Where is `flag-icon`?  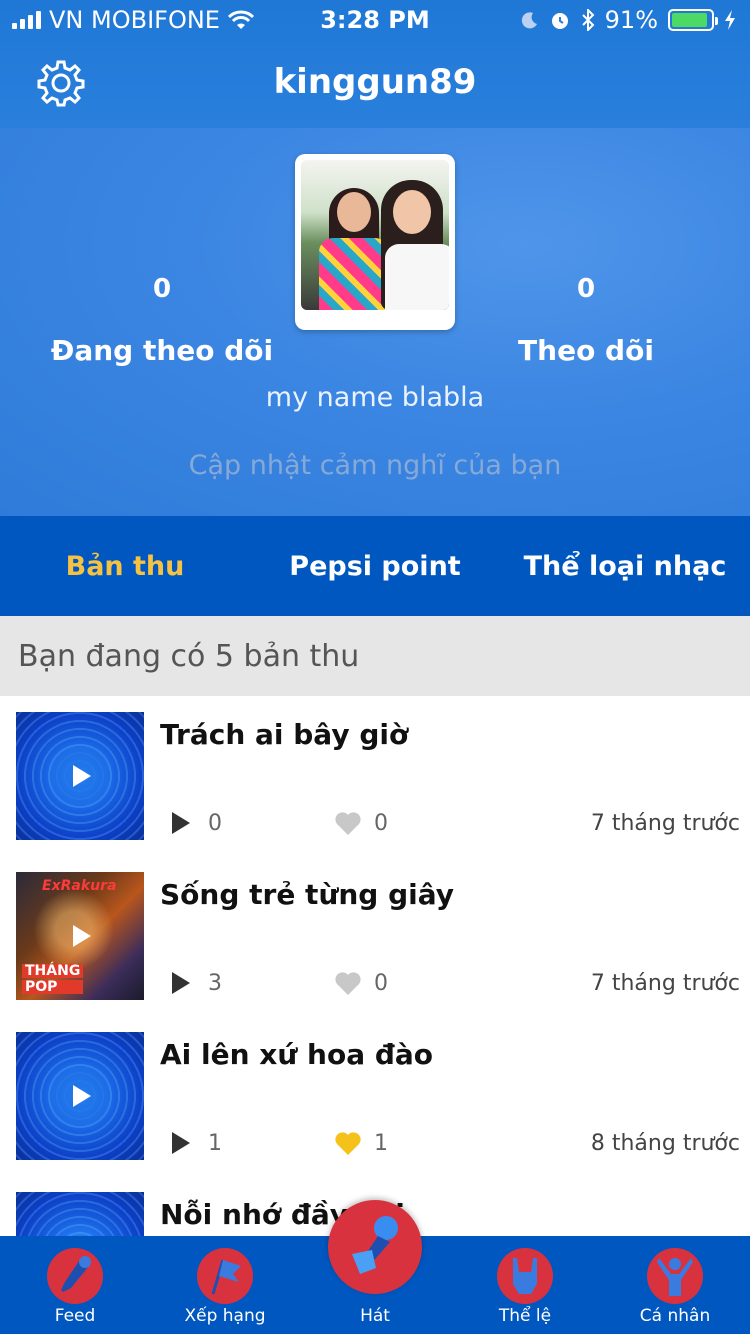 flag-icon is located at coordinates (225, 1276).